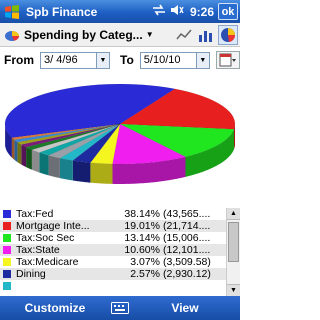 Image resolution: width=320 pixels, height=320 pixels. I want to click on bar-chart-button, so click(206, 35).